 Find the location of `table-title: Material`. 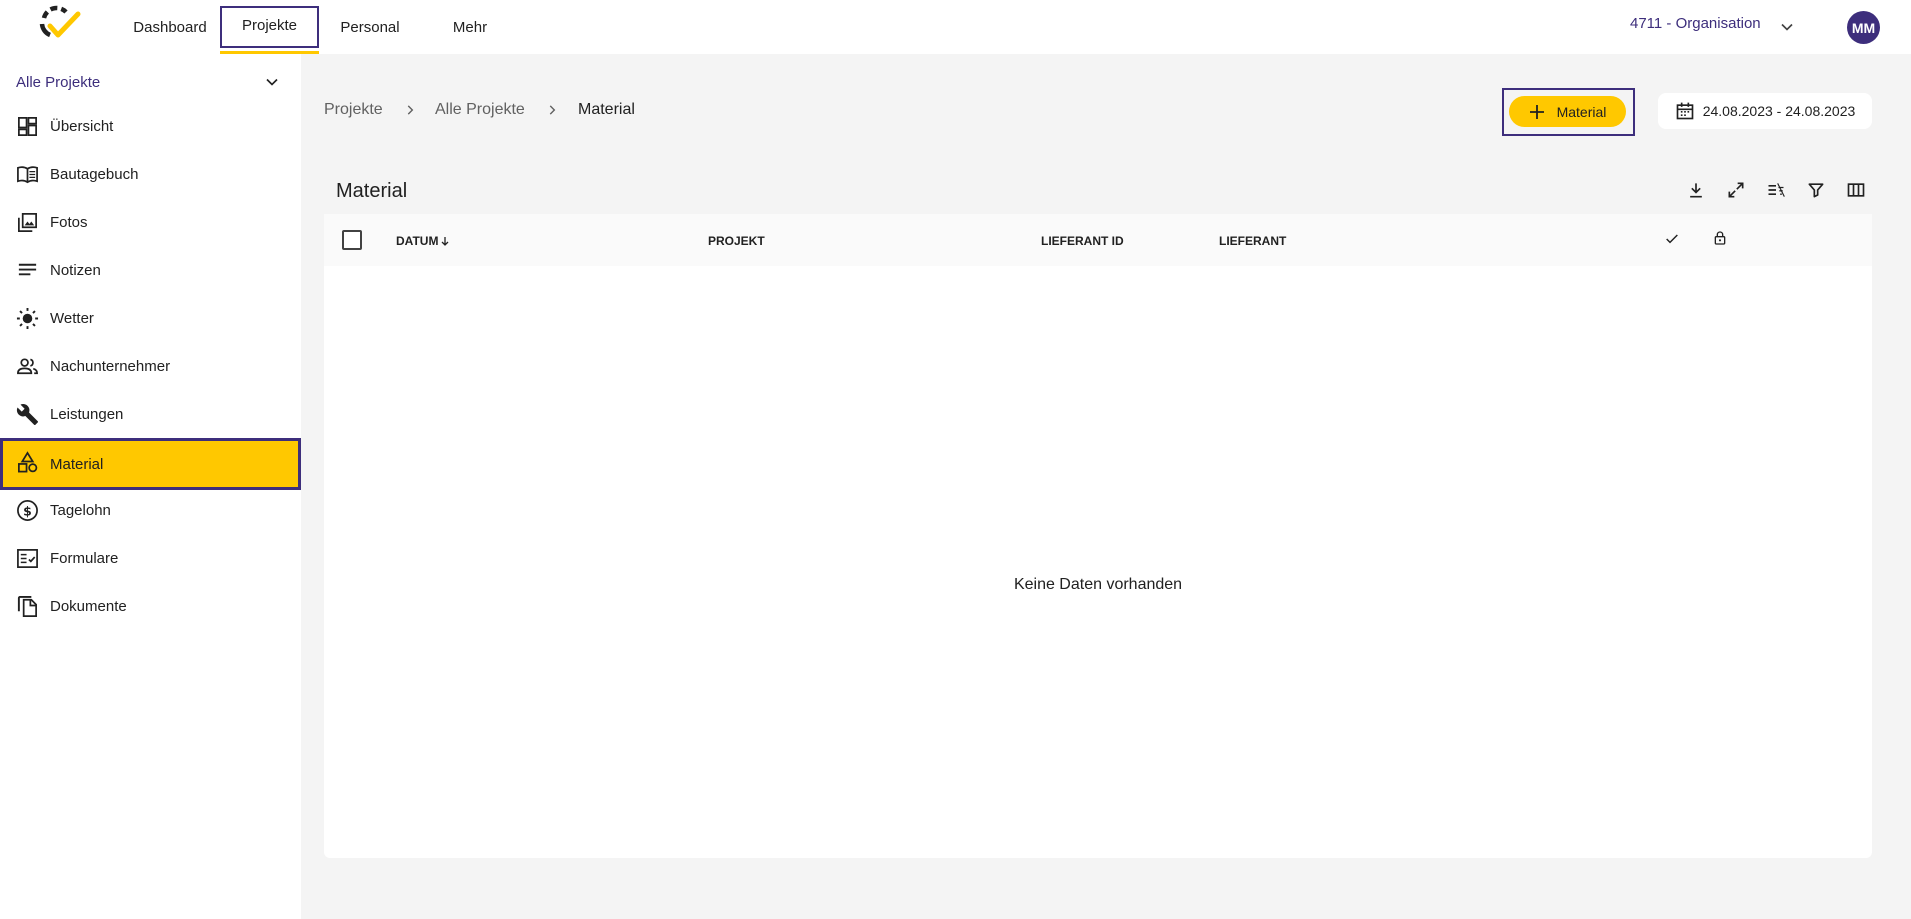

table-title: Material is located at coordinates (372, 191).